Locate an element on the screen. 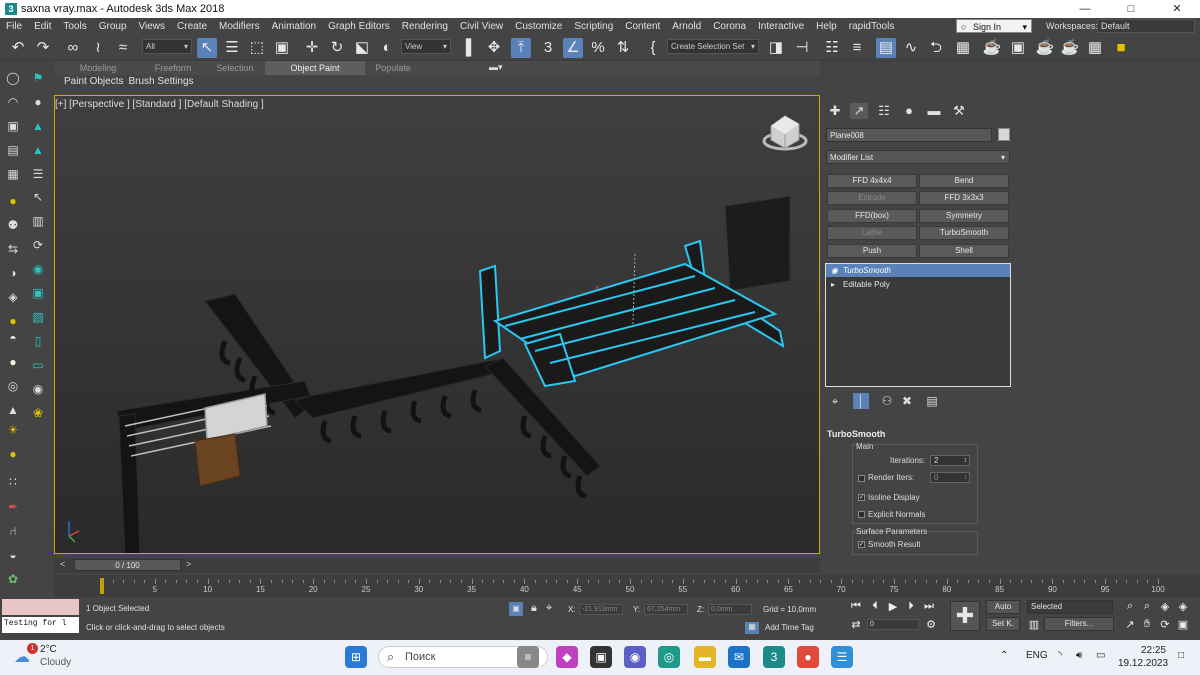 The image size is (1200, 675). menu-help: Help is located at coordinates (826, 26).